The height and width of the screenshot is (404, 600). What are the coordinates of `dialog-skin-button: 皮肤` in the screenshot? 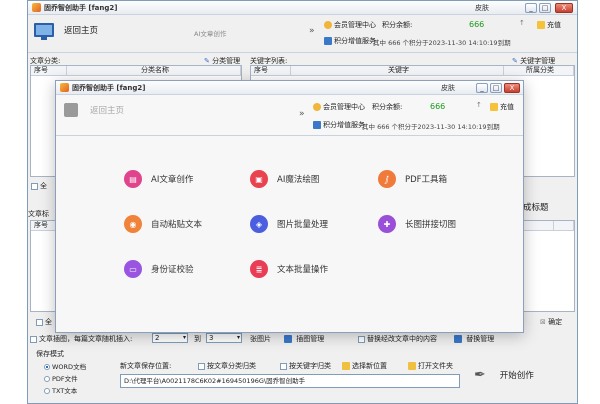 It's located at (448, 88).